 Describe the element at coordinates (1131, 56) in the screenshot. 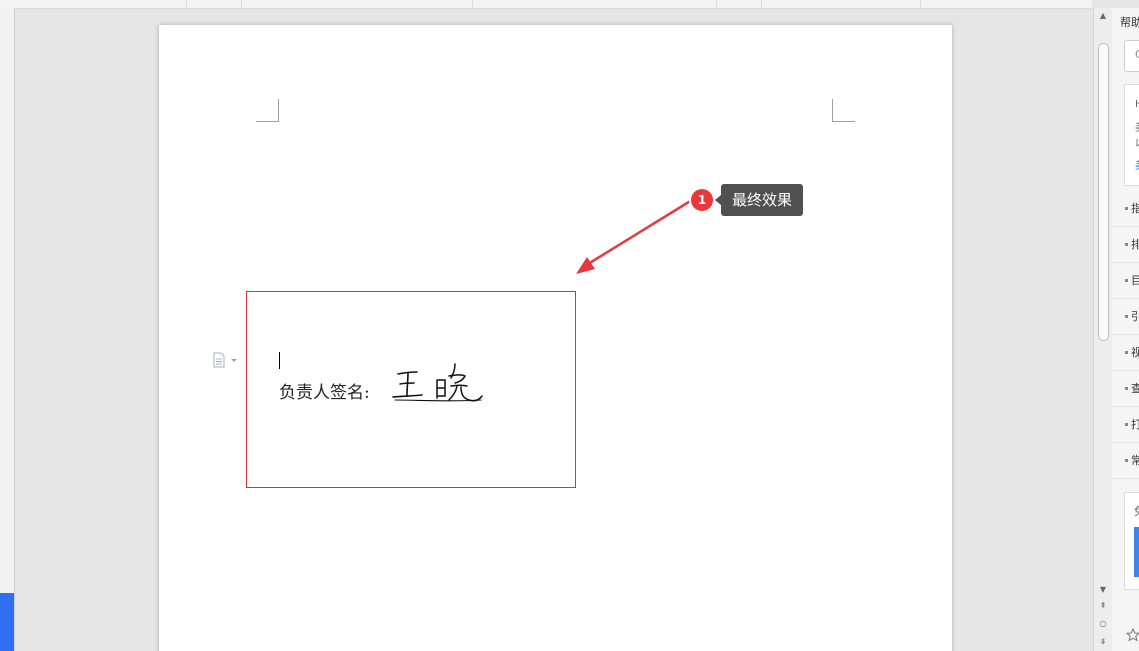

I see `side-search-input: Q` at that location.